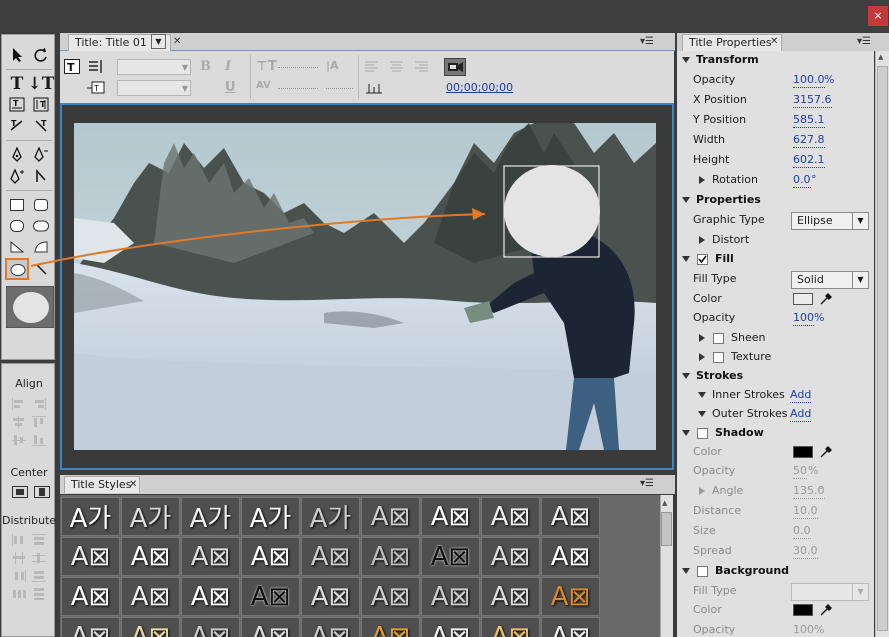 Image resolution: width=889 pixels, height=637 pixels. I want to click on align-text-right-icon, so click(422, 68).